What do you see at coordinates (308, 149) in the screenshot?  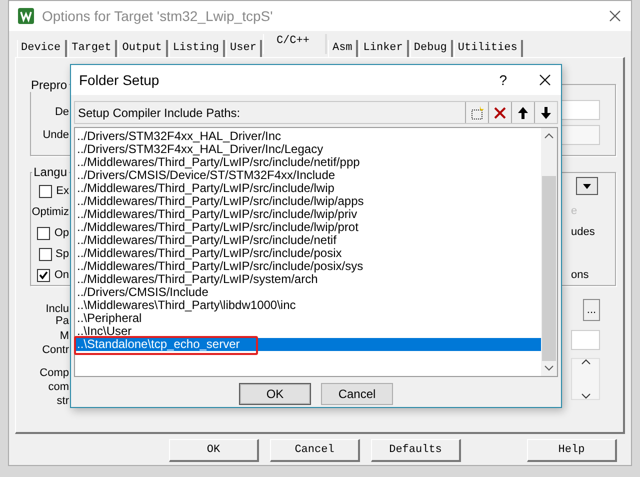 I see `path-item: ../Drivers/STM32F4xx_HAL_Driver/Inc/Legacy` at bounding box center [308, 149].